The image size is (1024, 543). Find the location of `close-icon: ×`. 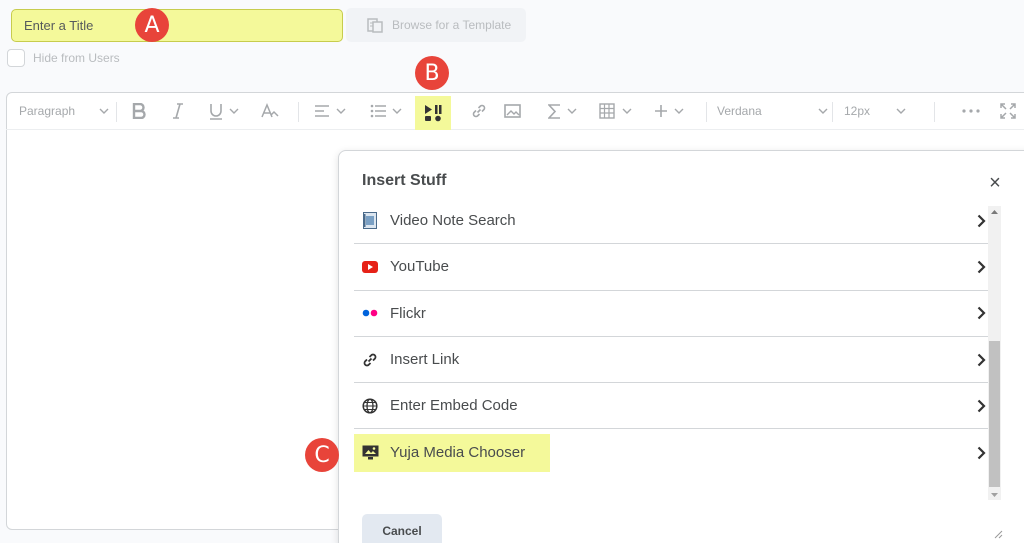

close-icon: × is located at coordinates (995, 182).